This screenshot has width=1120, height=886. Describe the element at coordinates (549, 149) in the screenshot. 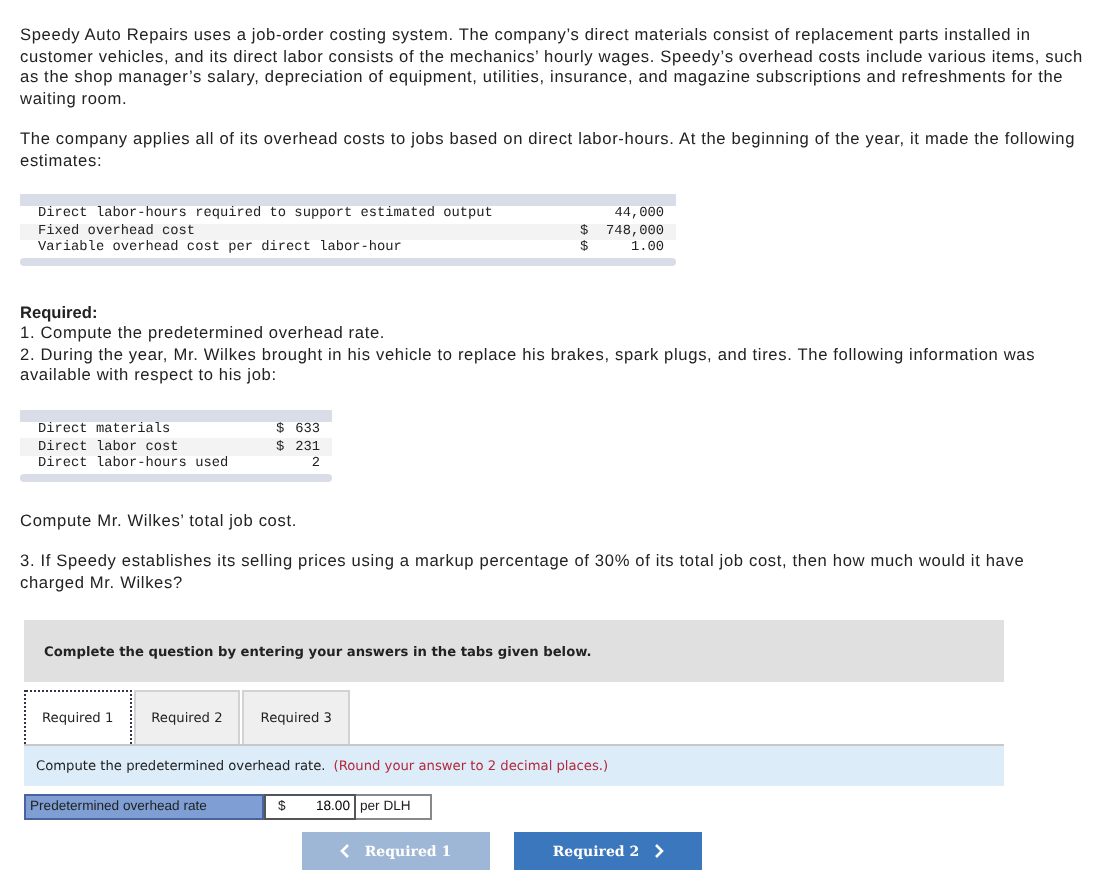

I see `paragraph: The company applies all of its overhead costs to jobs based on direct labor-hours. At the beginning of the year, it made the following estimates:` at that location.